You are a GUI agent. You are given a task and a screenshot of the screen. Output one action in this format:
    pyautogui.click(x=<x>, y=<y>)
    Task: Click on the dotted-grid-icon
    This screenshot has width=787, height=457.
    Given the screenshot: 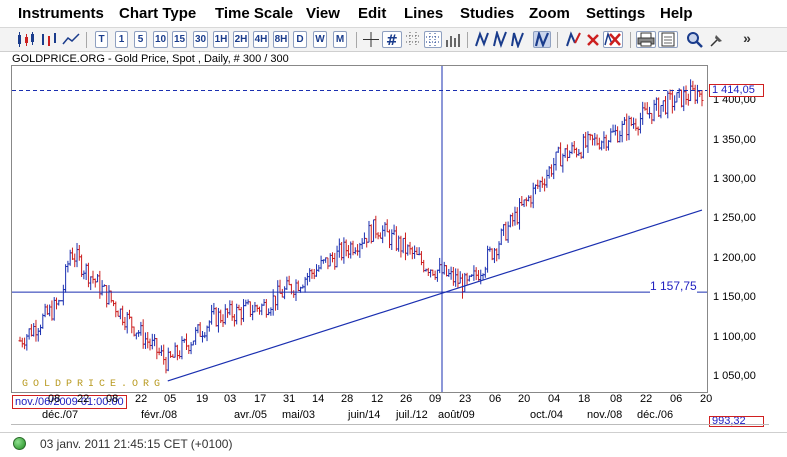 What is the action you would take?
    pyautogui.click(x=413, y=39)
    